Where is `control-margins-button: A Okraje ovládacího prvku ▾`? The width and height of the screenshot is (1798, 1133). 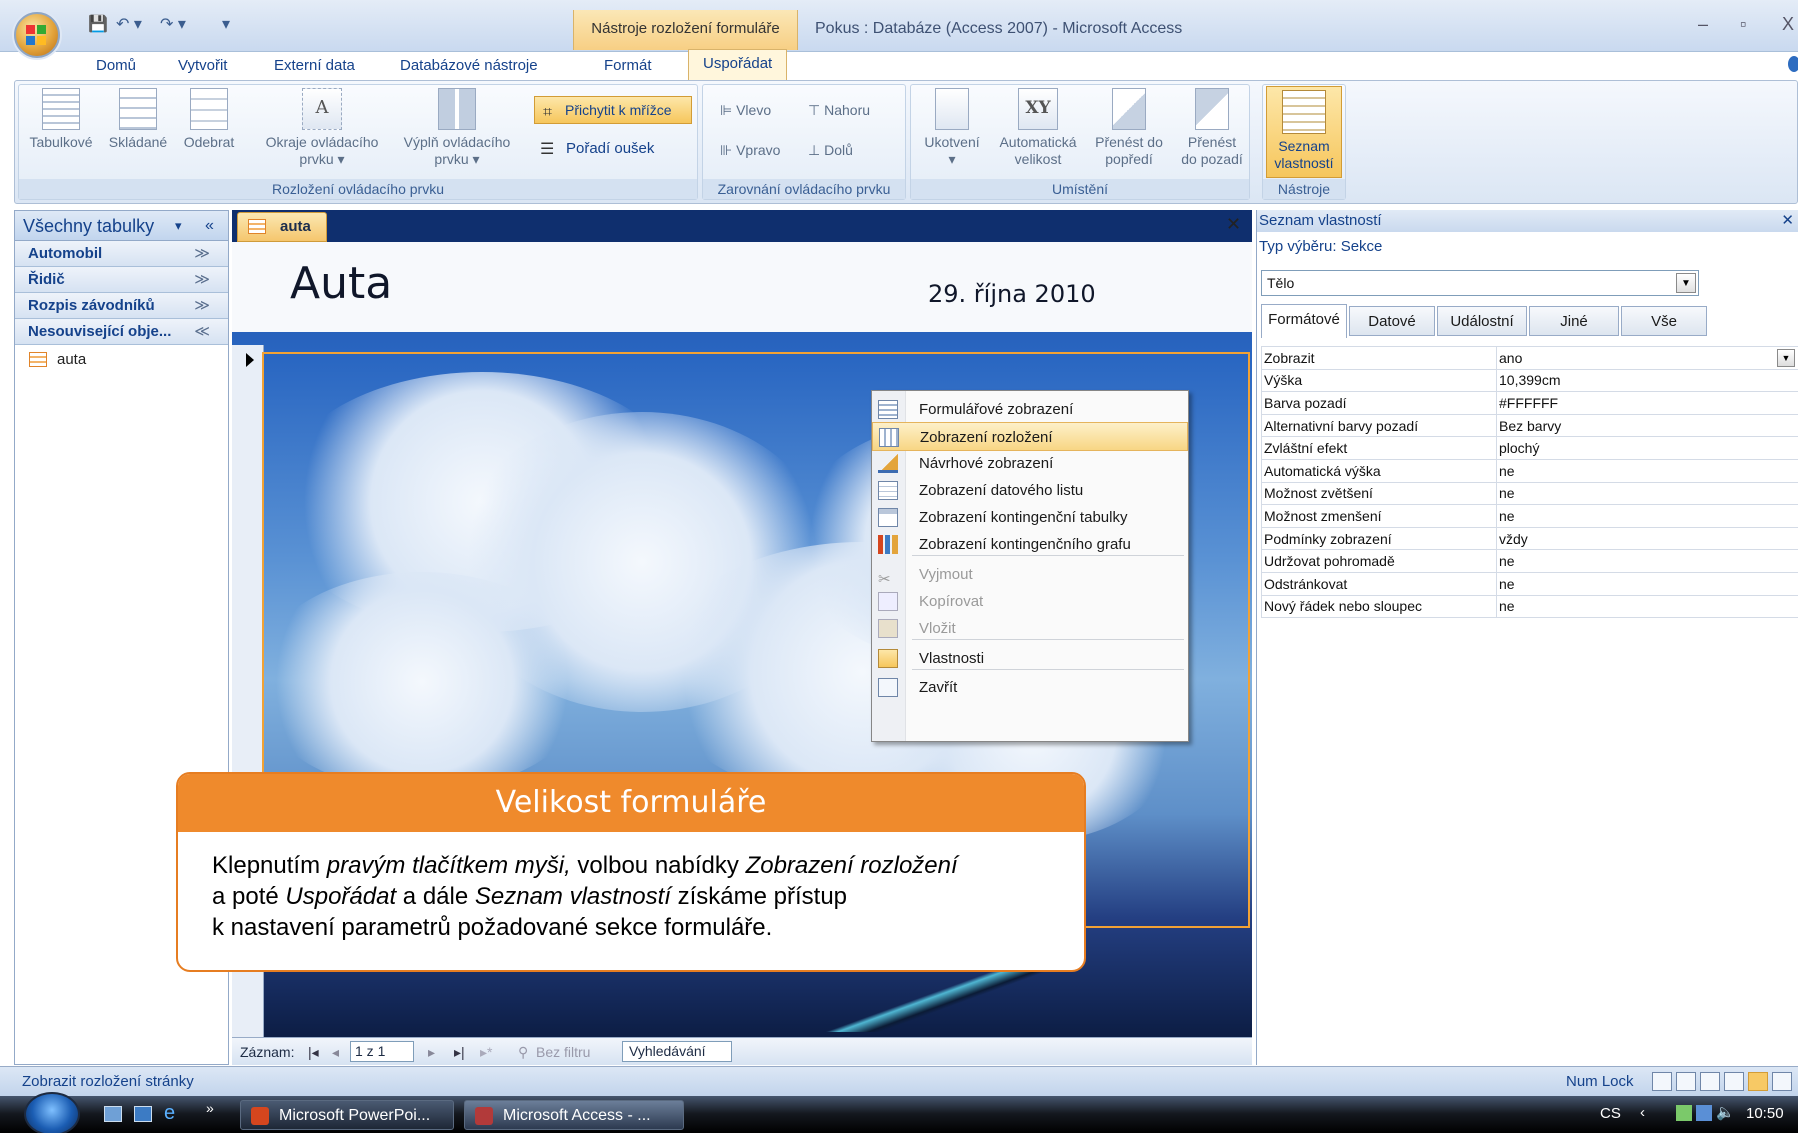
control-margins-button: A Okraje ovládacího prvku ▾ is located at coordinates (322, 128).